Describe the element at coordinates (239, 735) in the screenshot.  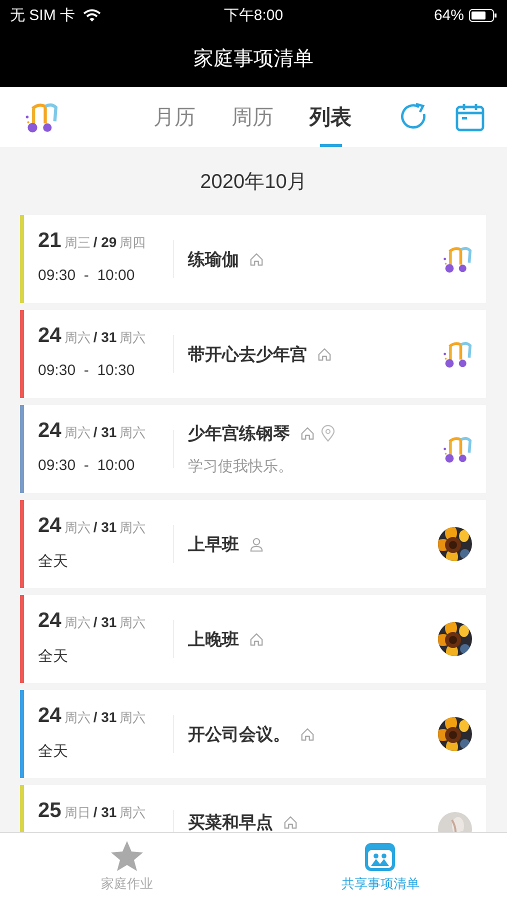
I see `event-title: 开公司会议。` at that location.